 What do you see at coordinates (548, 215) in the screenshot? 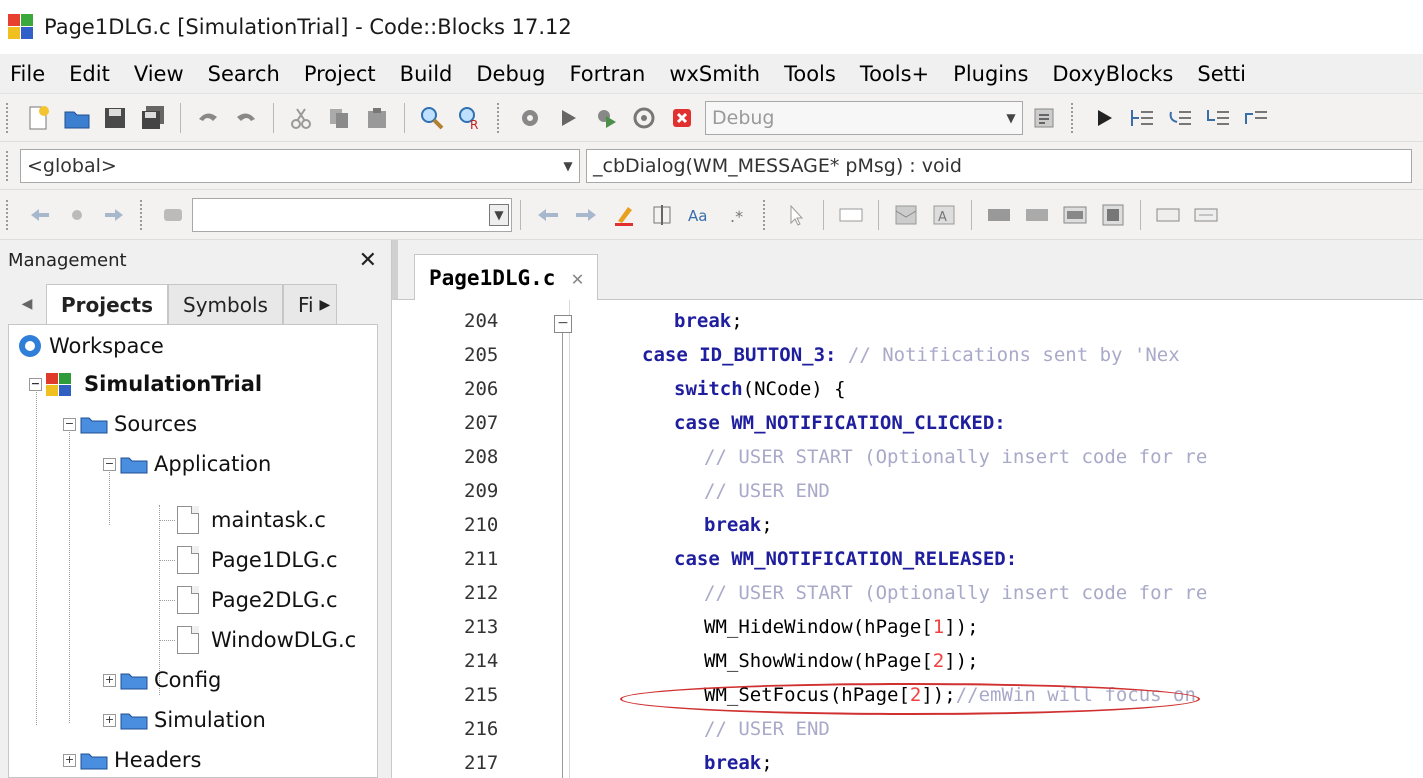
I see `find-previous-icon` at bounding box center [548, 215].